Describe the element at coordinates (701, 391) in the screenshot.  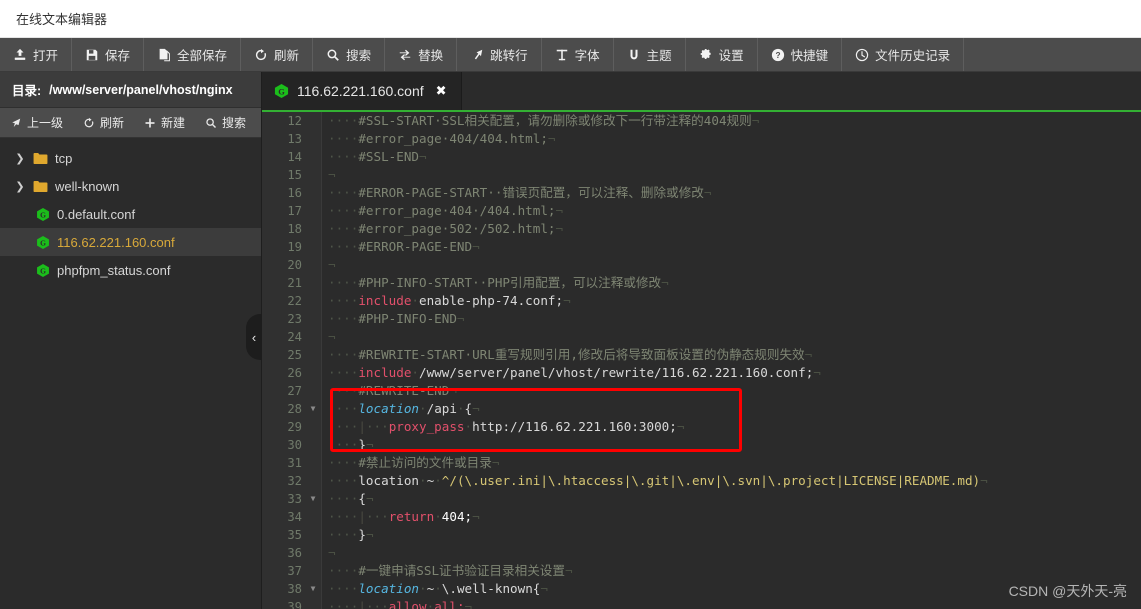
I see `code-line: 27 ····#REWRITE-END¬` at that location.